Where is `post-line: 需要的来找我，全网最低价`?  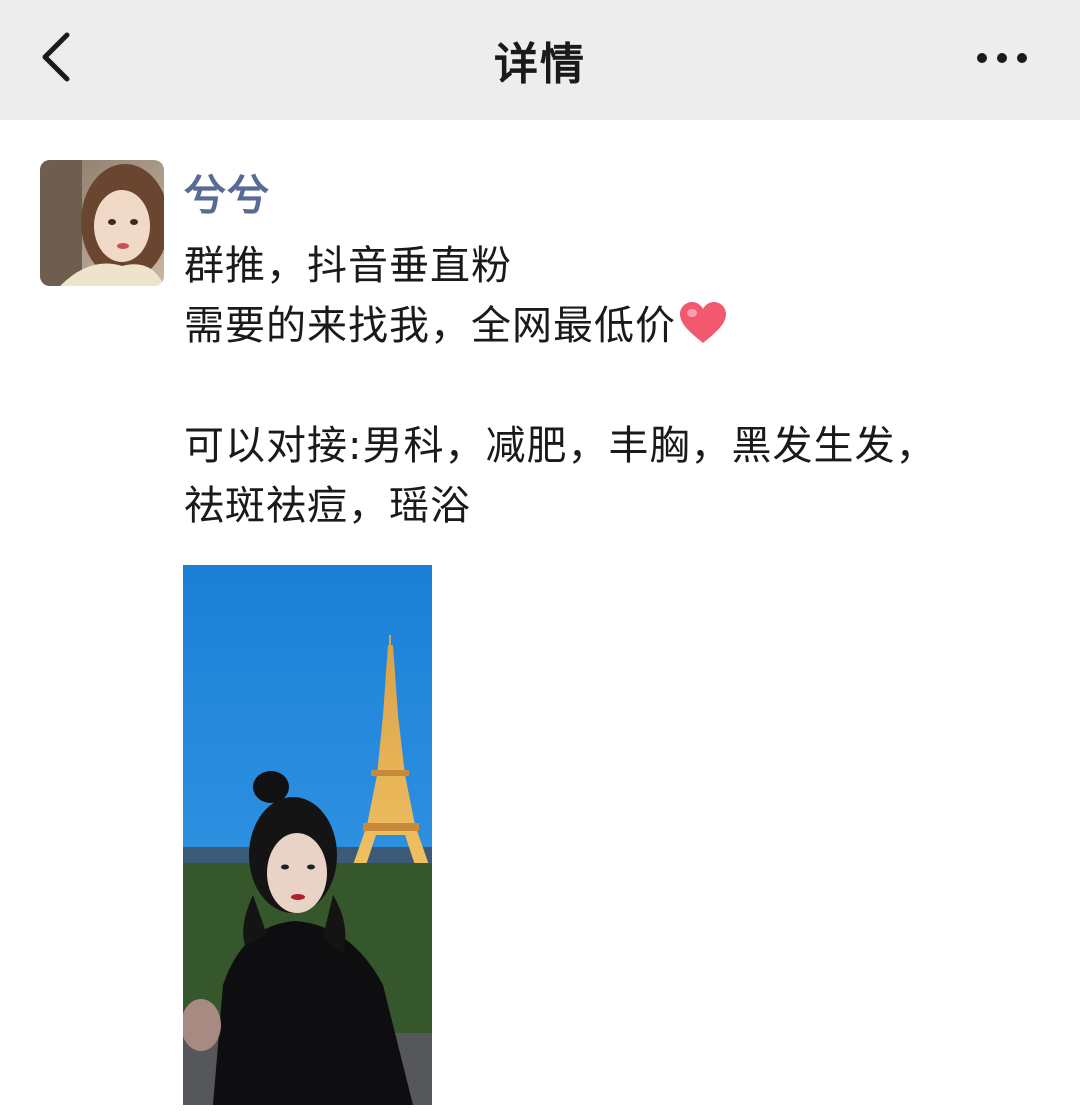 post-line: 需要的来找我，全网最低价 is located at coordinates (430, 326).